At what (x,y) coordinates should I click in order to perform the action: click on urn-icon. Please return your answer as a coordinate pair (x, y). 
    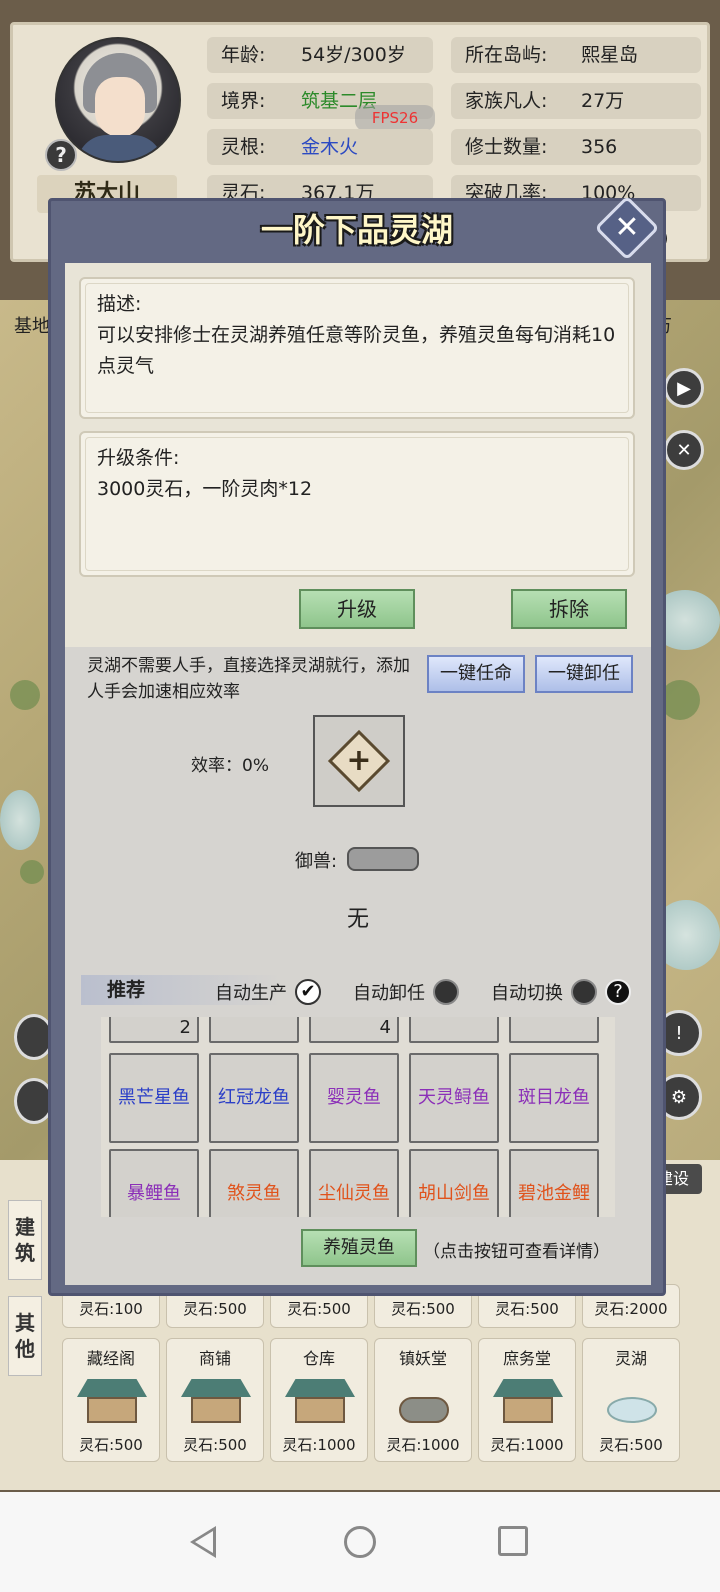
    Looking at the image, I should click on (424, 1399).